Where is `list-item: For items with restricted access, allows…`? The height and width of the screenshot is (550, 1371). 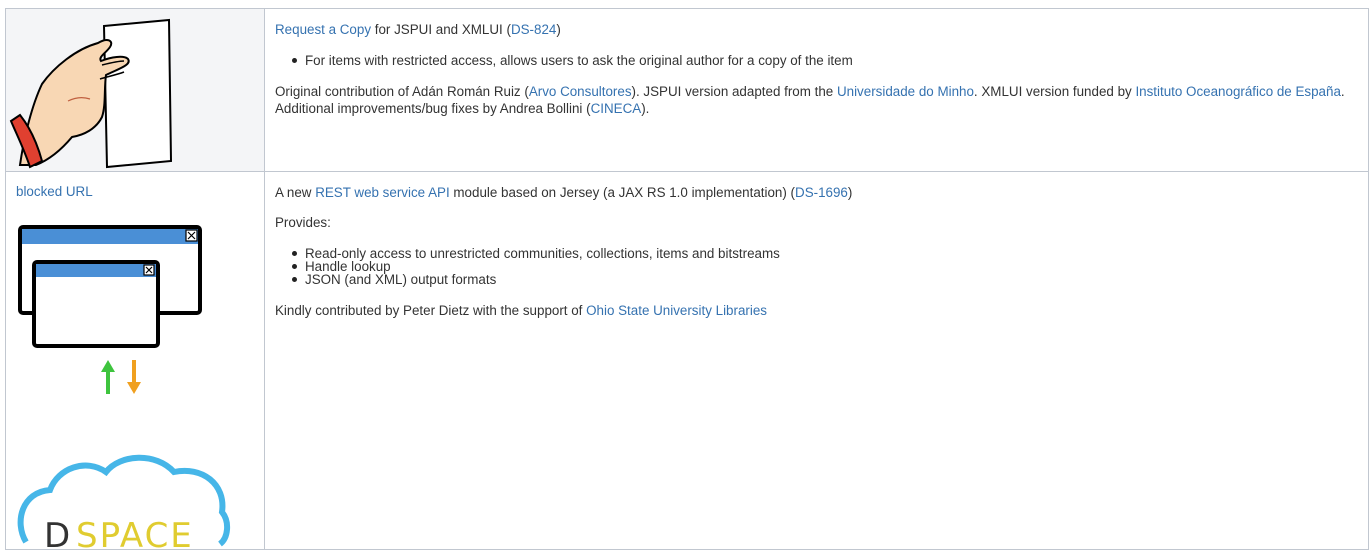 list-item: For items with restricted access, allows… is located at coordinates (830, 60).